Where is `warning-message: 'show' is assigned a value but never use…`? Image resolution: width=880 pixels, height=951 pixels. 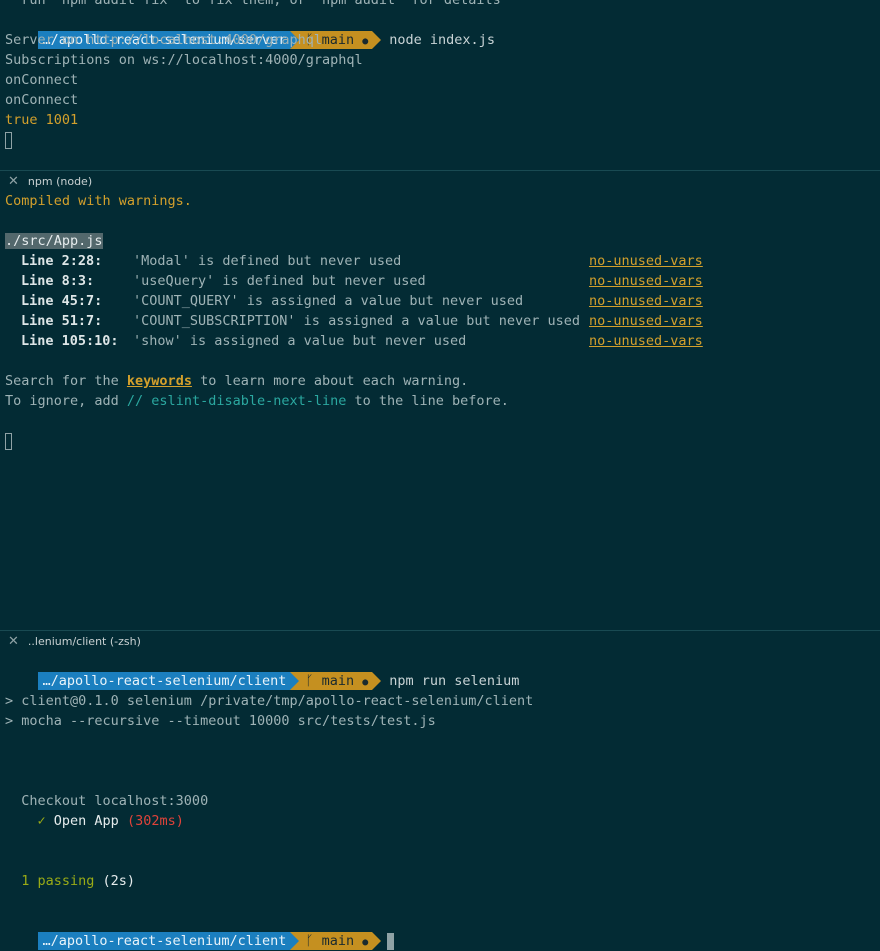
warning-message: 'show' is assigned a value but never use… is located at coordinates (300, 341).